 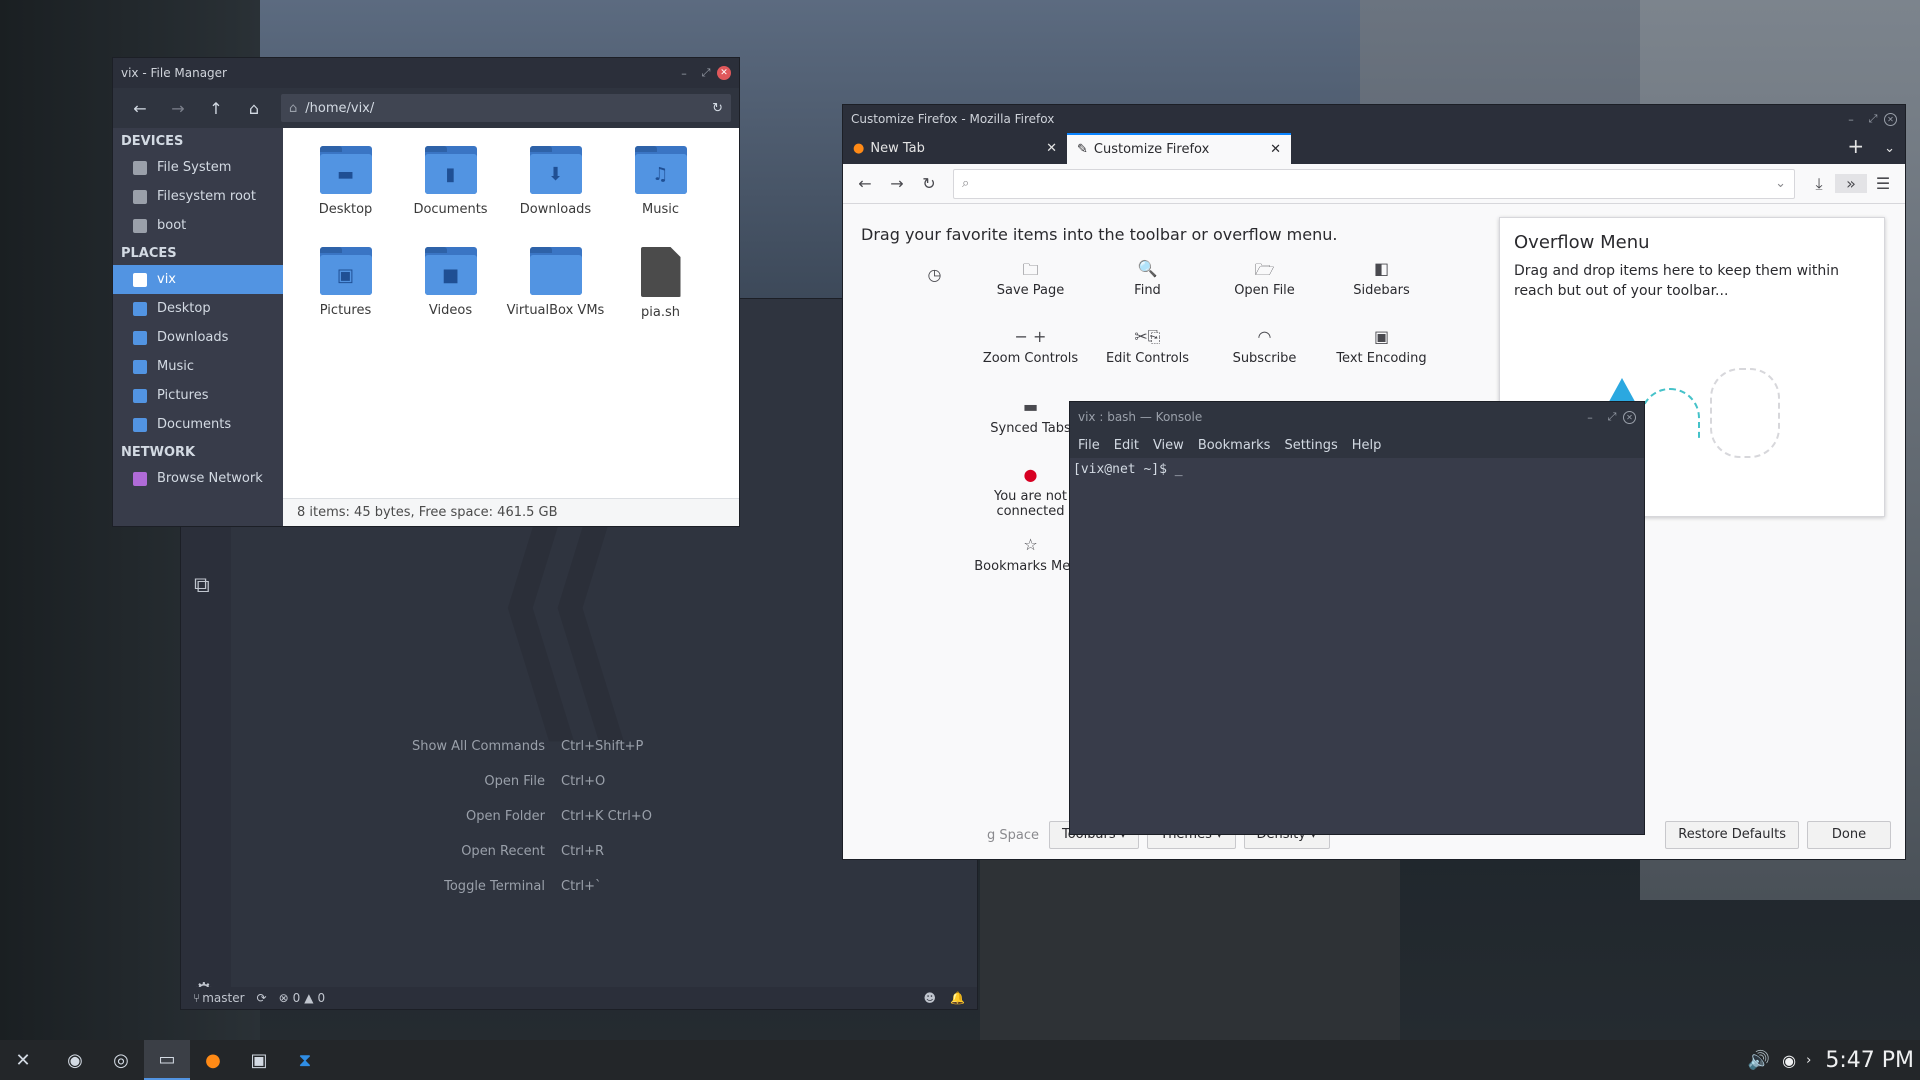 I want to click on location-bar: ⌂ /home/vix/ ↻, so click(x=506, y=108).